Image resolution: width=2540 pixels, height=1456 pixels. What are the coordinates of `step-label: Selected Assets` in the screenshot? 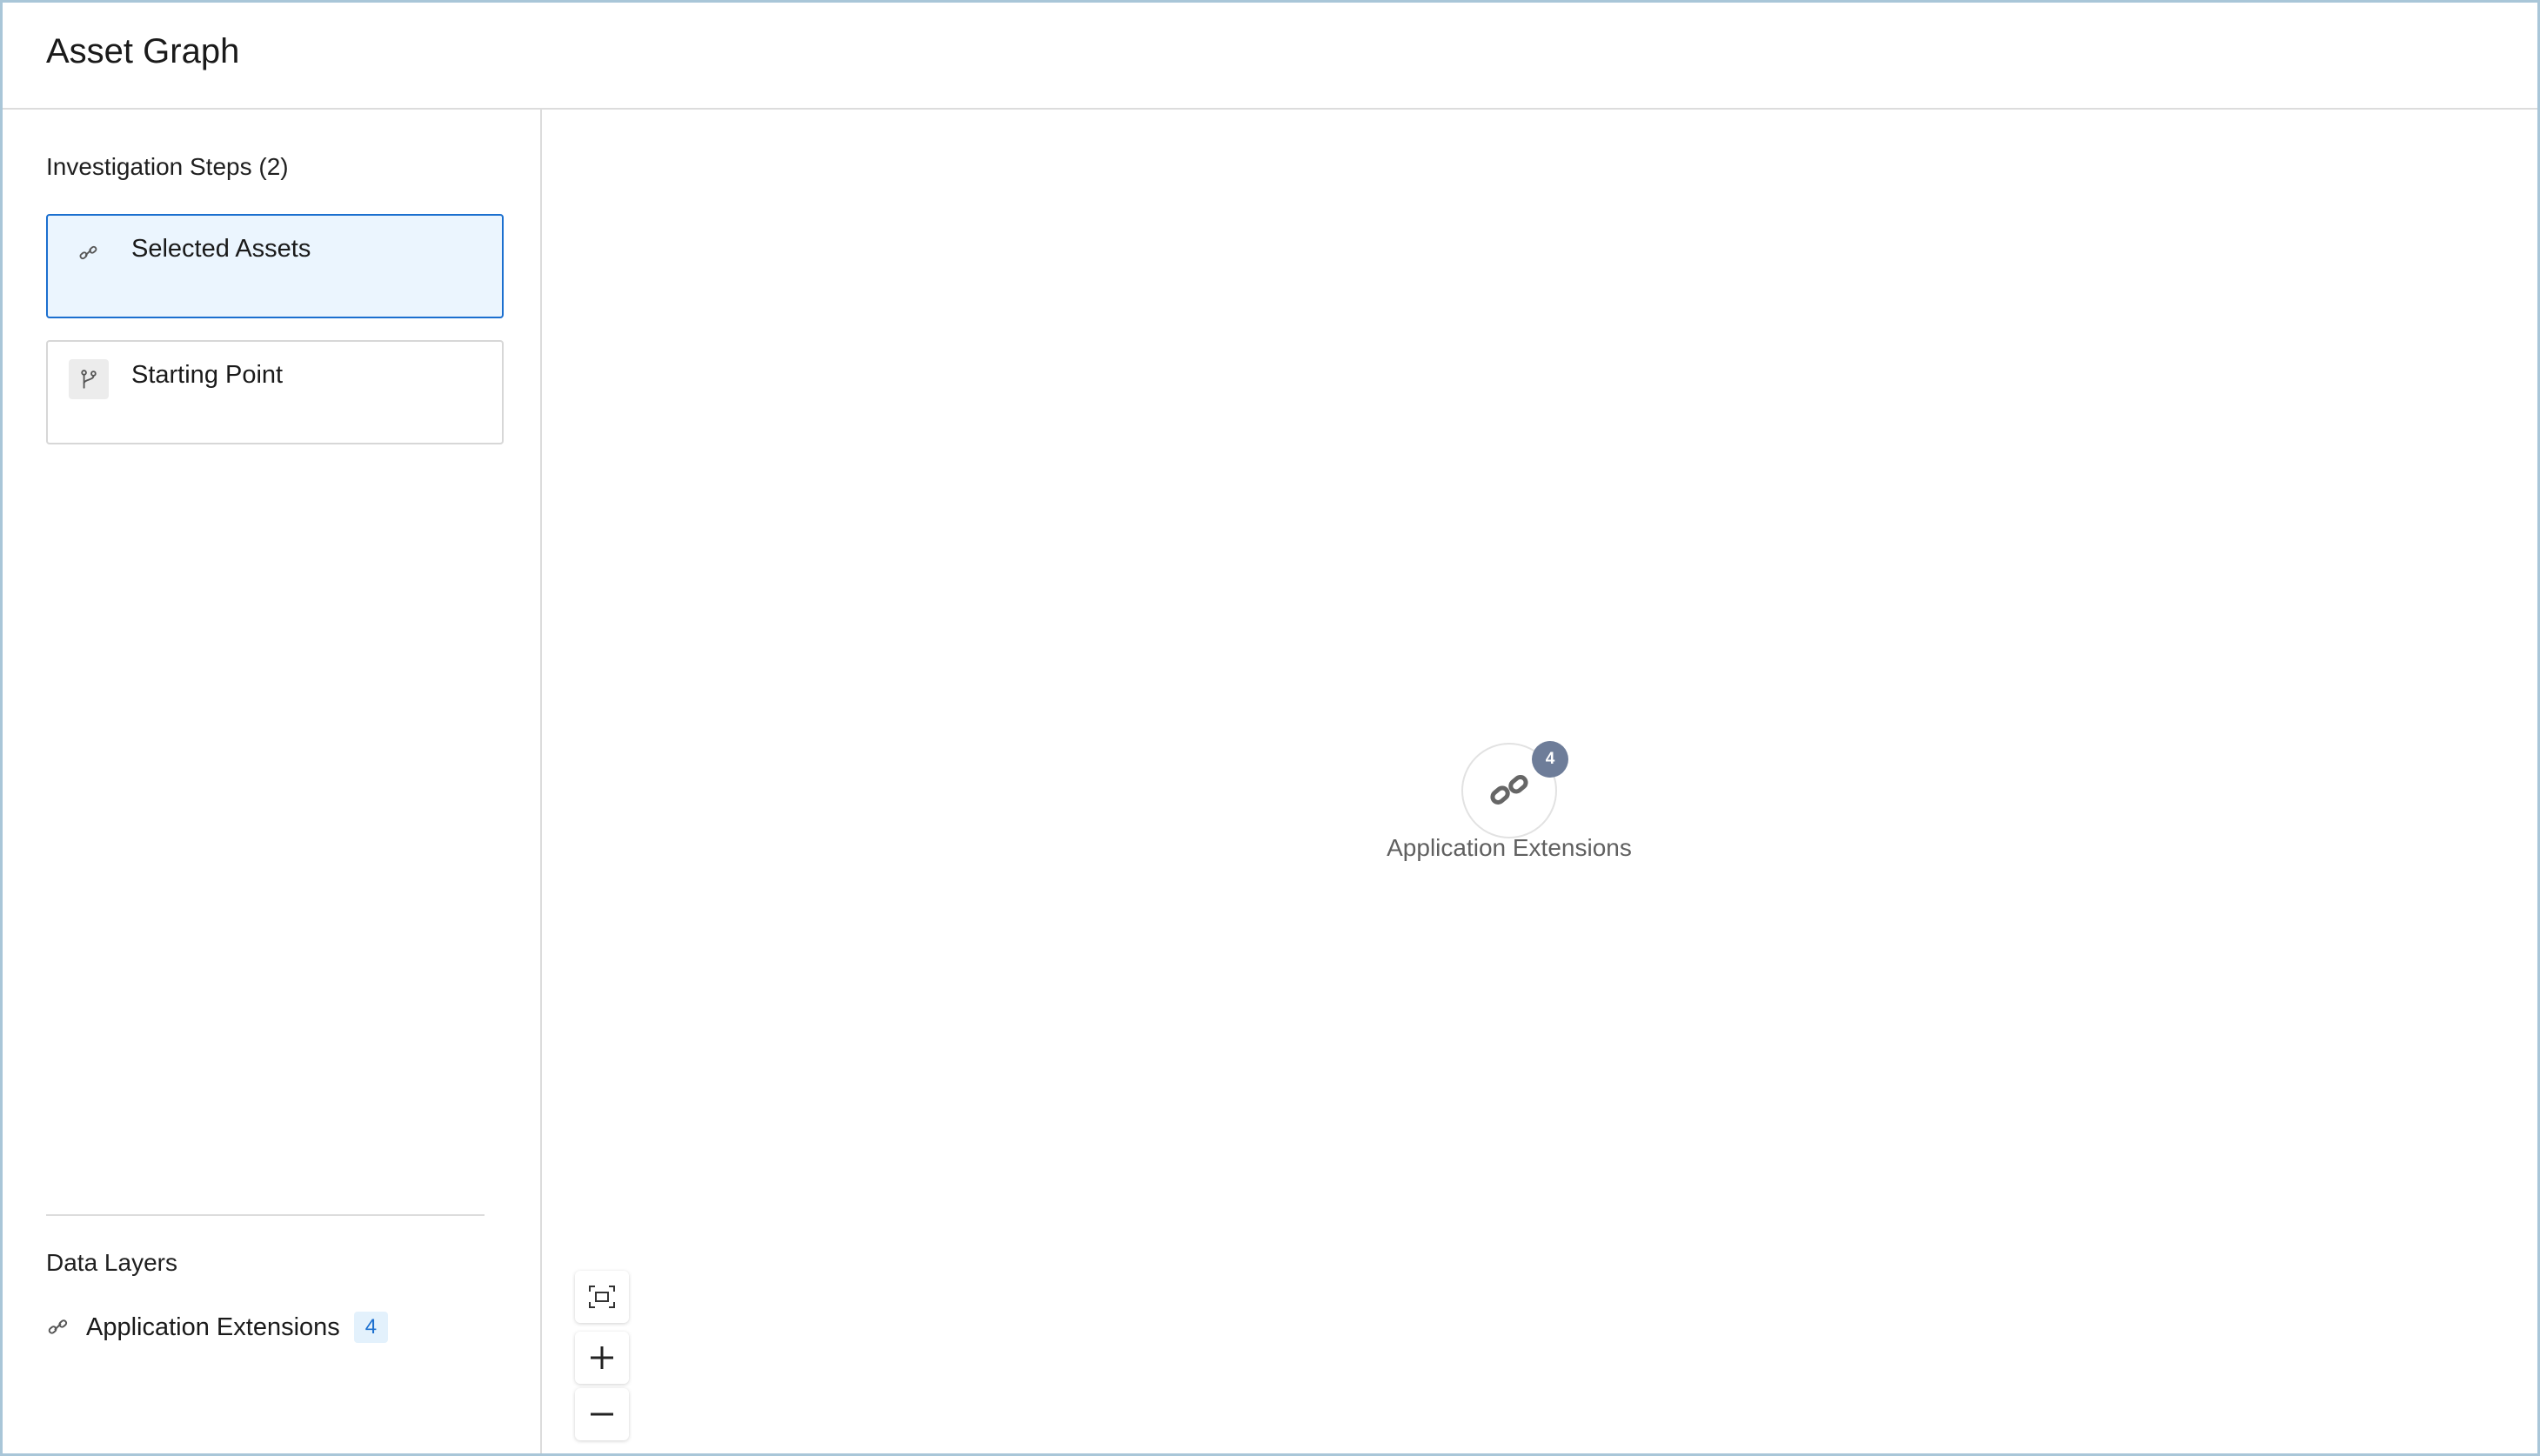 It's located at (221, 249).